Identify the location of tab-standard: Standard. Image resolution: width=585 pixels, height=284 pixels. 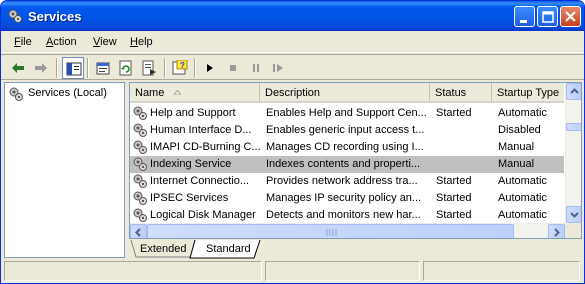
(228, 249).